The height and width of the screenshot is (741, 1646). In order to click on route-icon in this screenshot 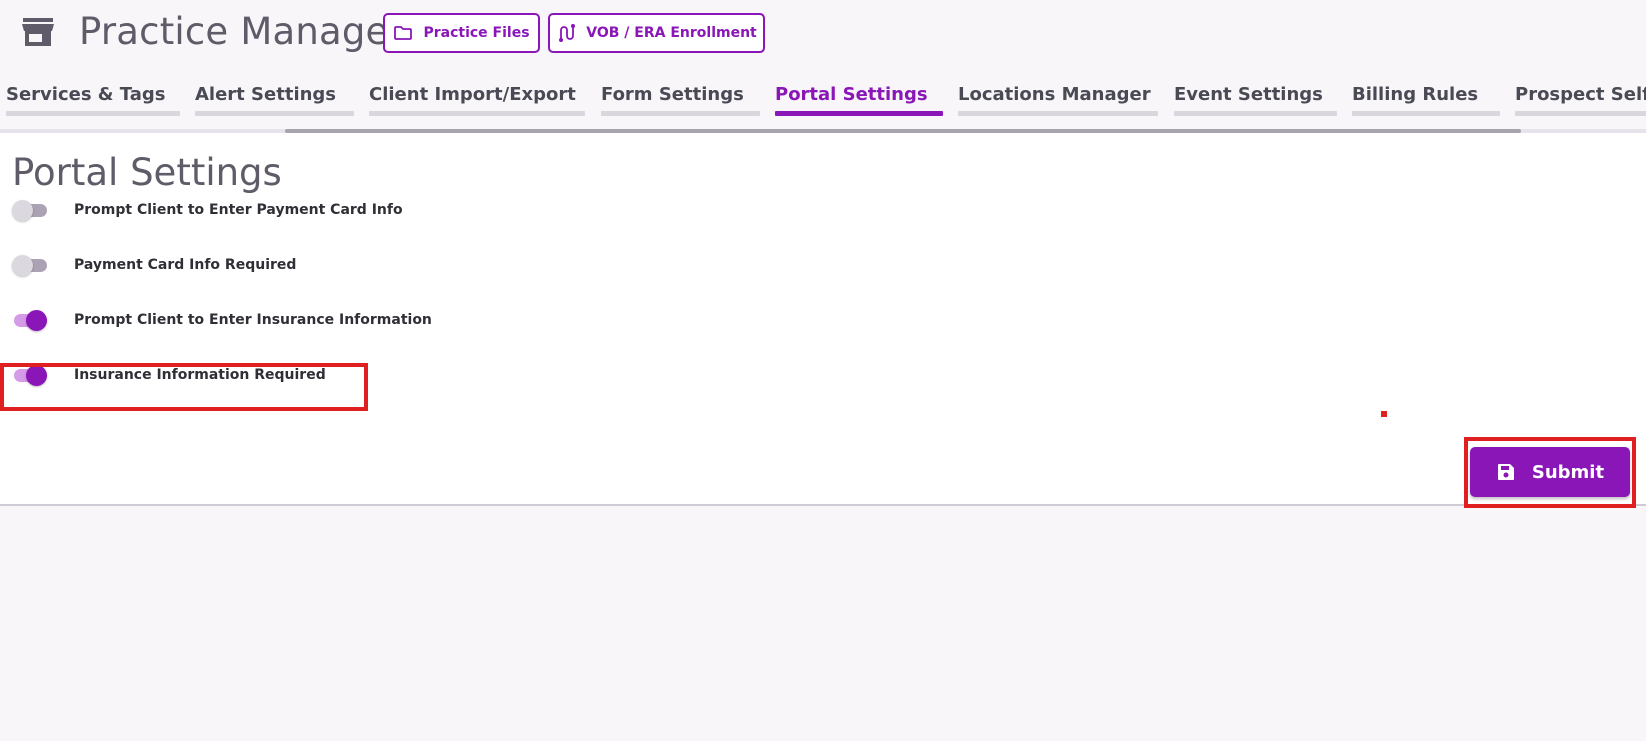, I will do `click(567, 33)`.